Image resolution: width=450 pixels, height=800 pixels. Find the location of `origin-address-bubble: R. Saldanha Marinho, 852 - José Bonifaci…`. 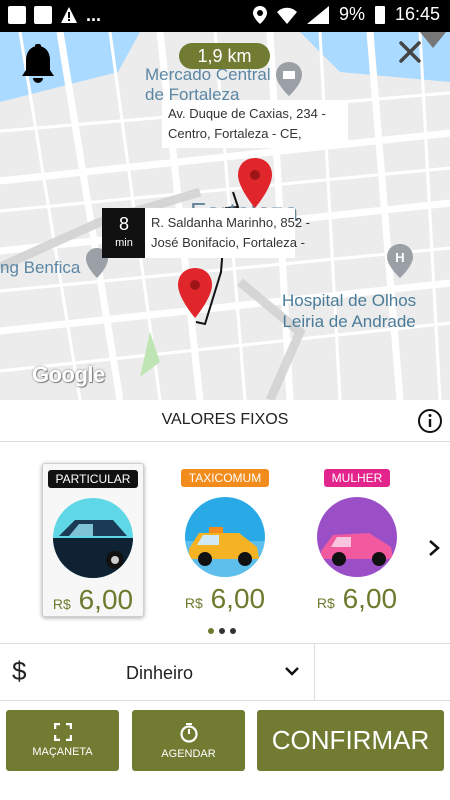

origin-address-bubble: R. Saldanha Marinho, 852 - José Bonifaci… is located at coordinates (227, 233).